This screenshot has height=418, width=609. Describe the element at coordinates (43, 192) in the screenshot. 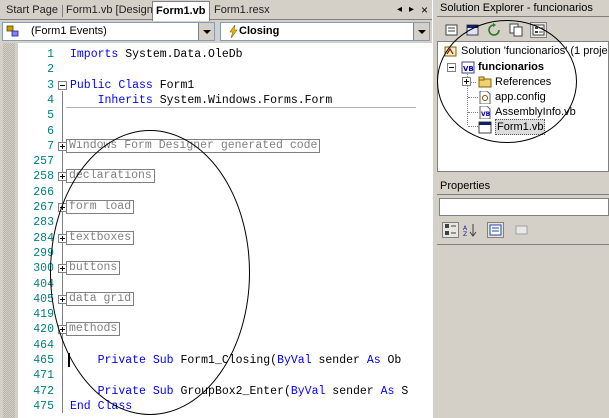

I see `line-number: 266` at that location.